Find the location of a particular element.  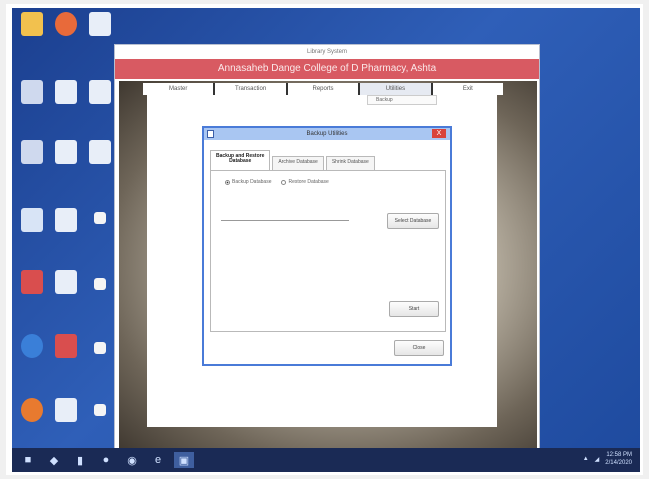

radio-restore-label: Restore Database is located at coordinates (308, 182).